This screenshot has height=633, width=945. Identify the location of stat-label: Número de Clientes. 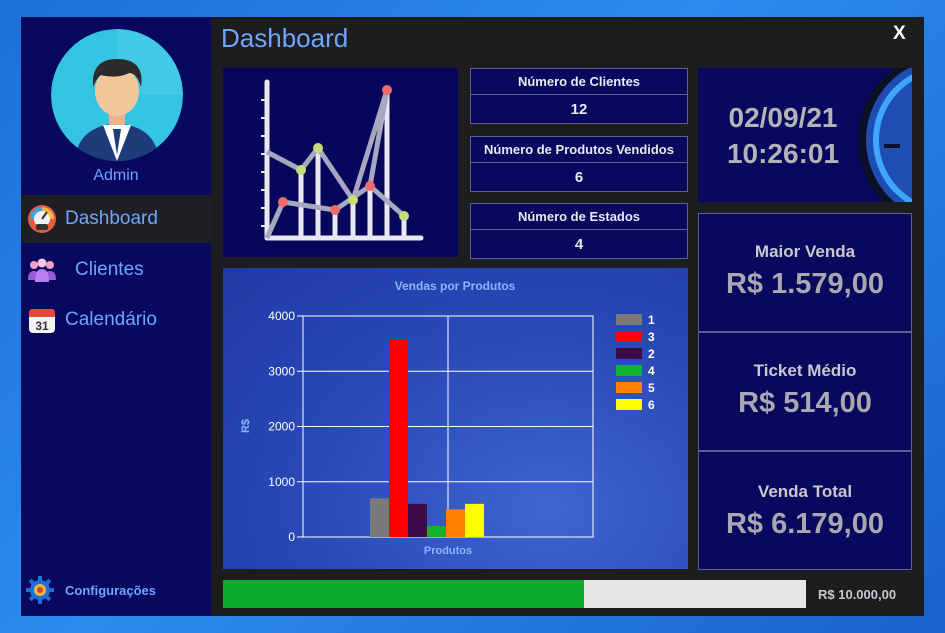
(579, 82).